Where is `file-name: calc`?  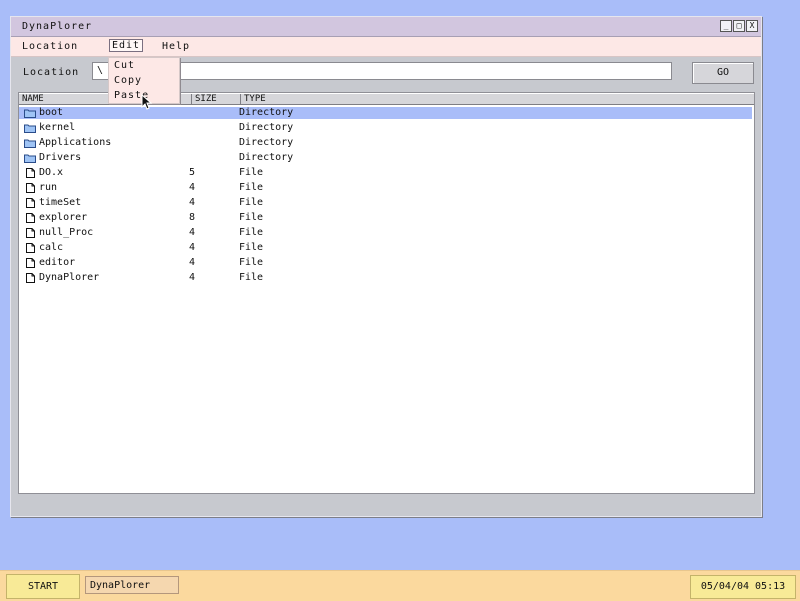
file-name: calc is located at coordinates (51, 247).